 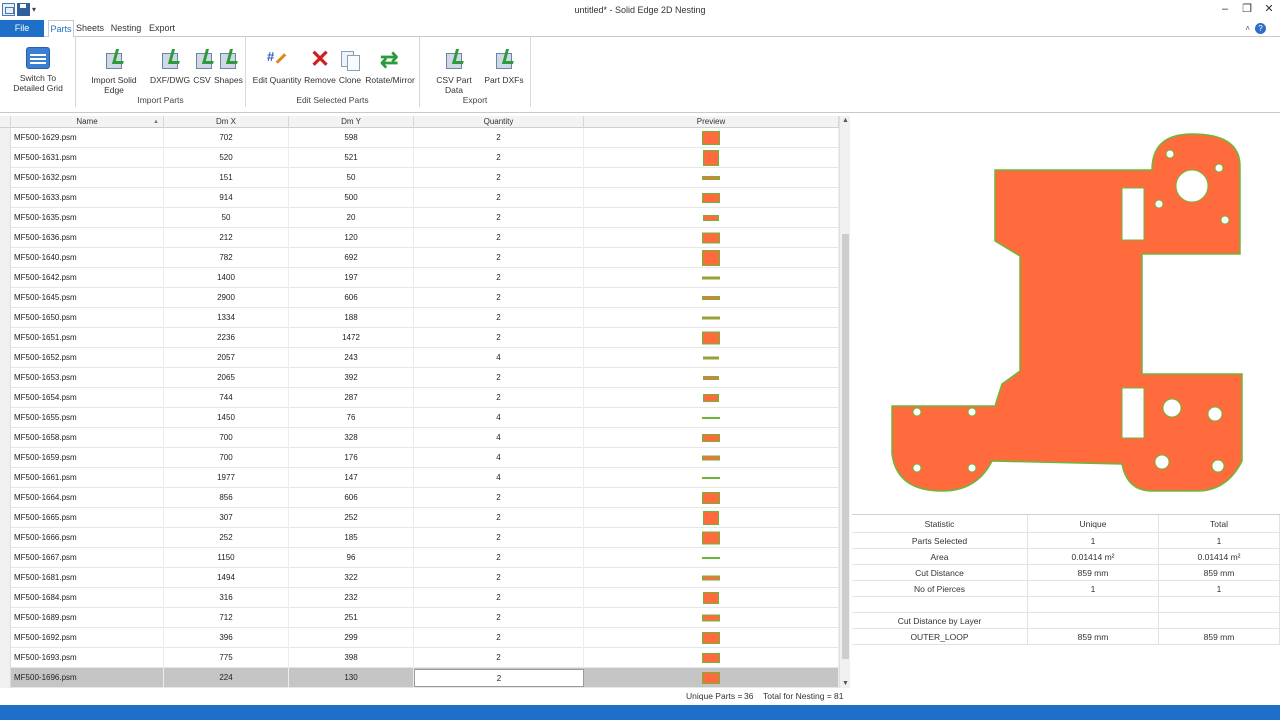 I want to click on dm-x-cell: 1977, so click(x=226, y=478).